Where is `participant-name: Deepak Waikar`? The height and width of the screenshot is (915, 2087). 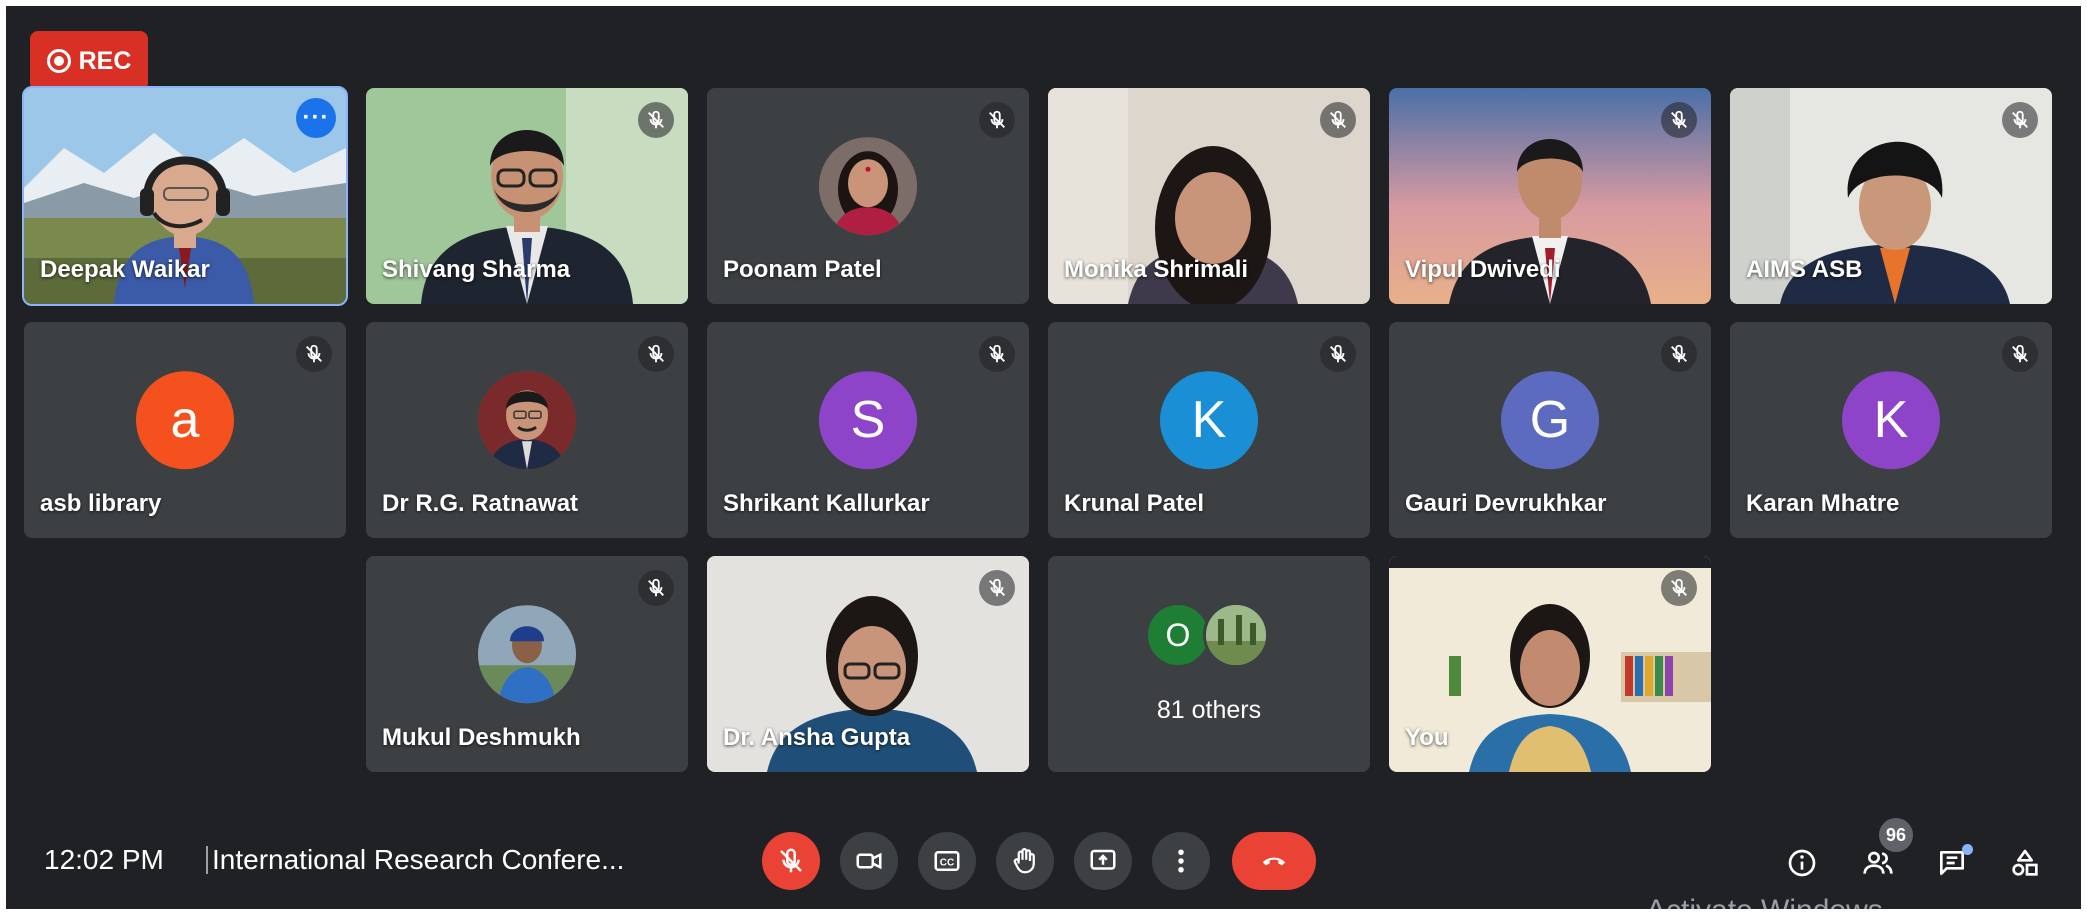
participant-name: Deepak Waikar is located at coordinates (125, 269).